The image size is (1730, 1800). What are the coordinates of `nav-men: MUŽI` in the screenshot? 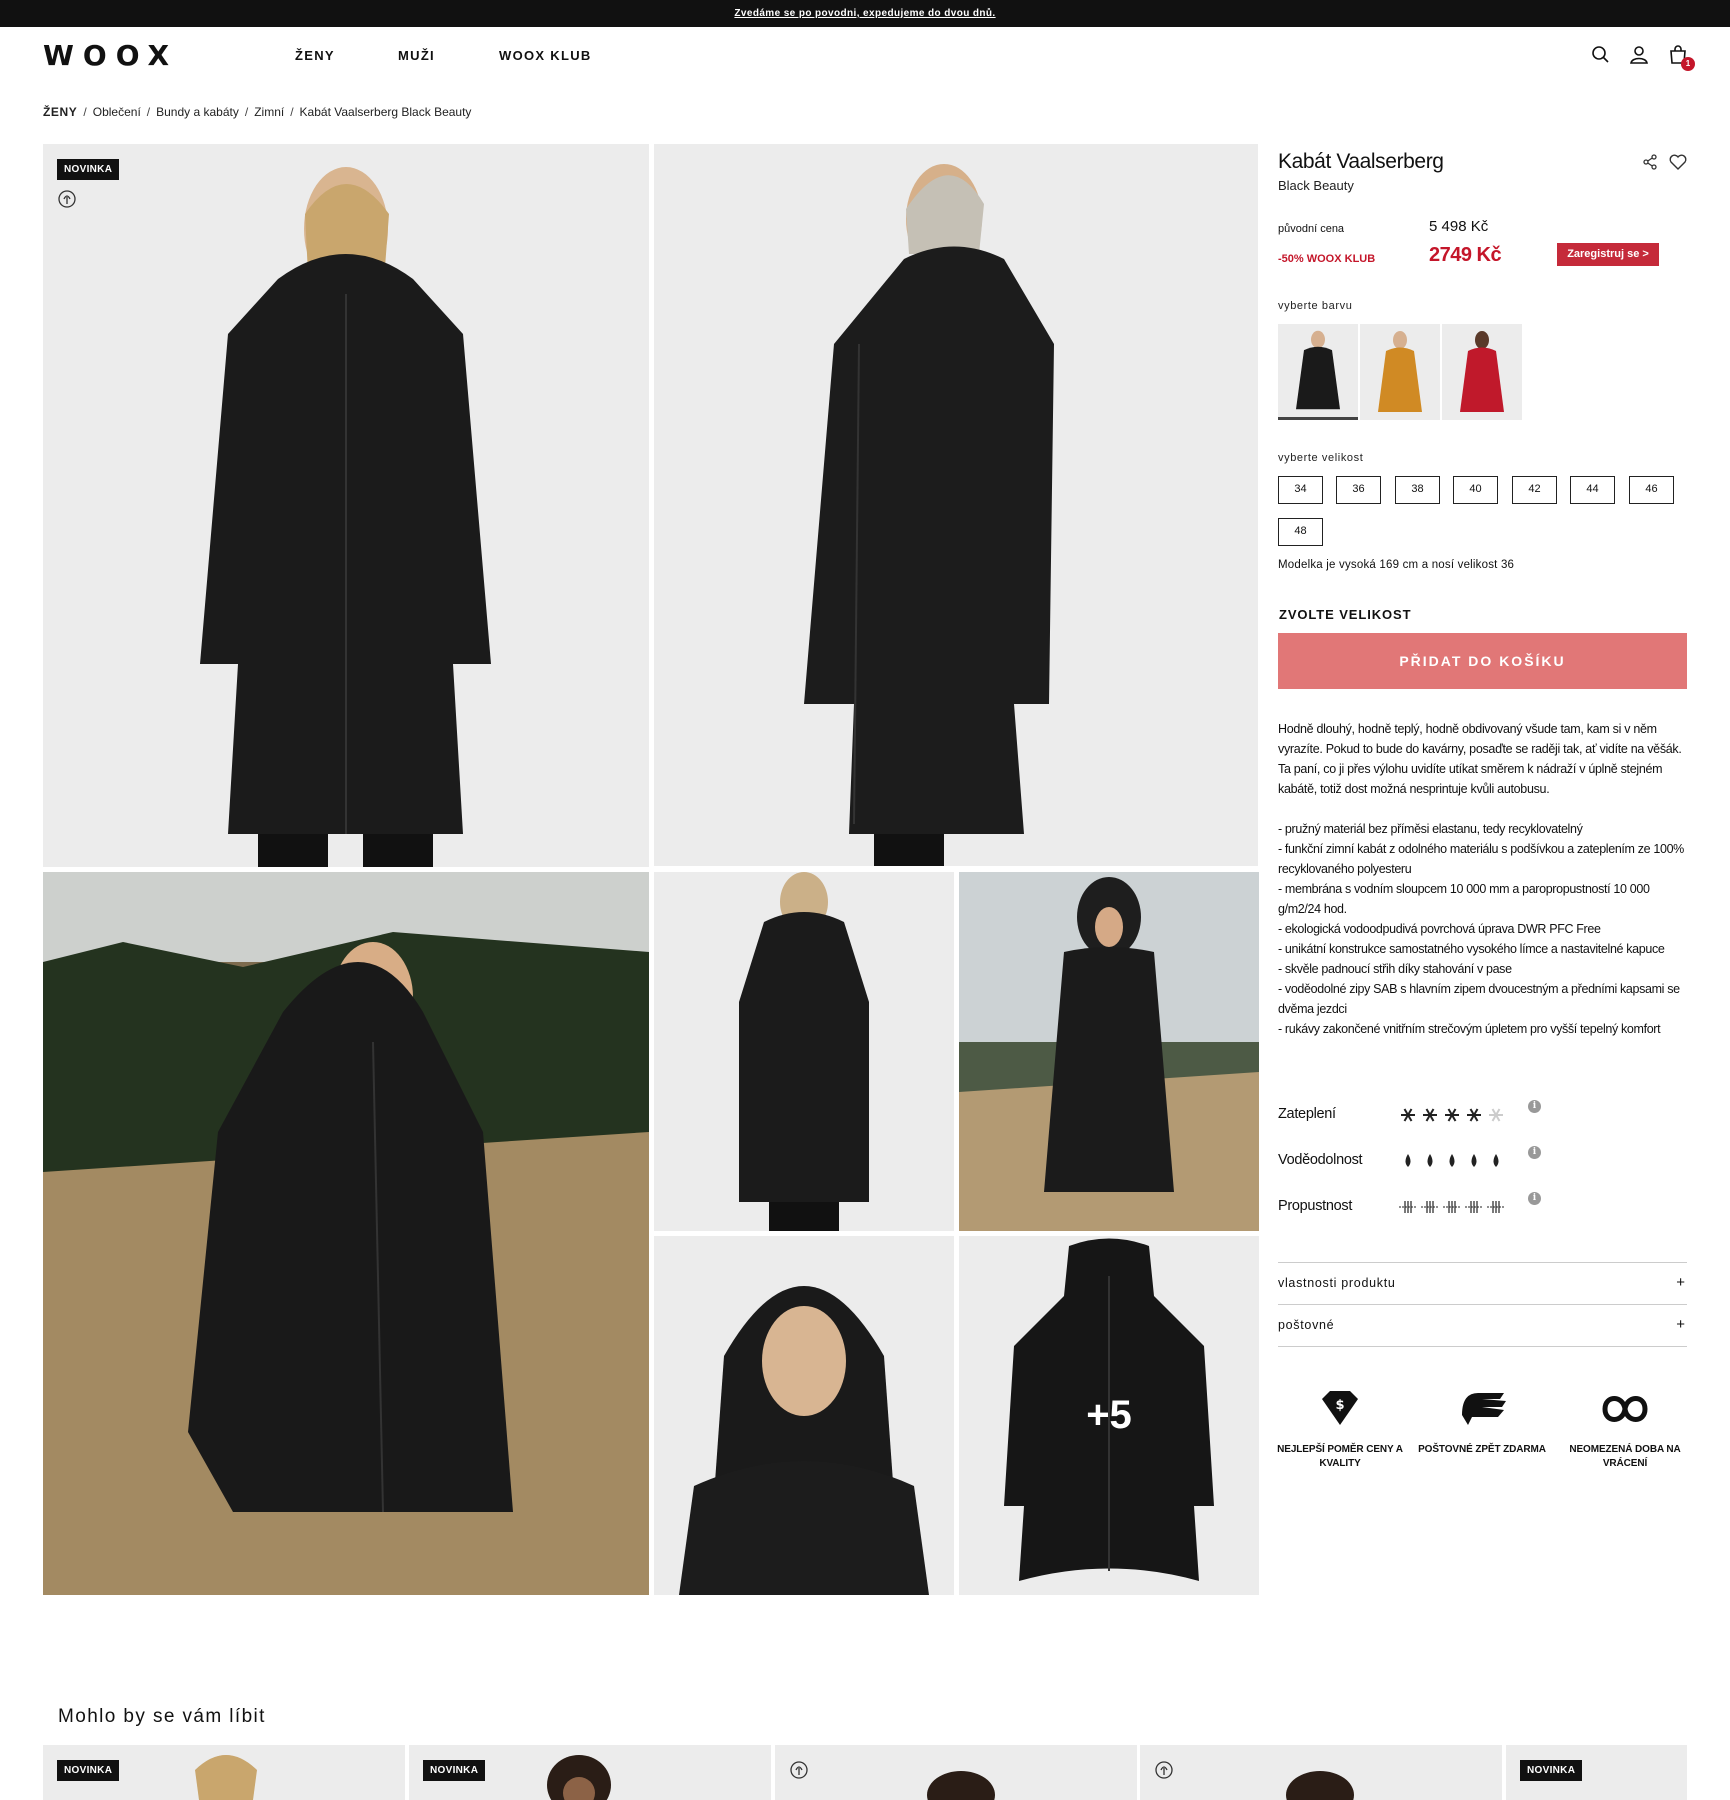 It's located at (416, 55).